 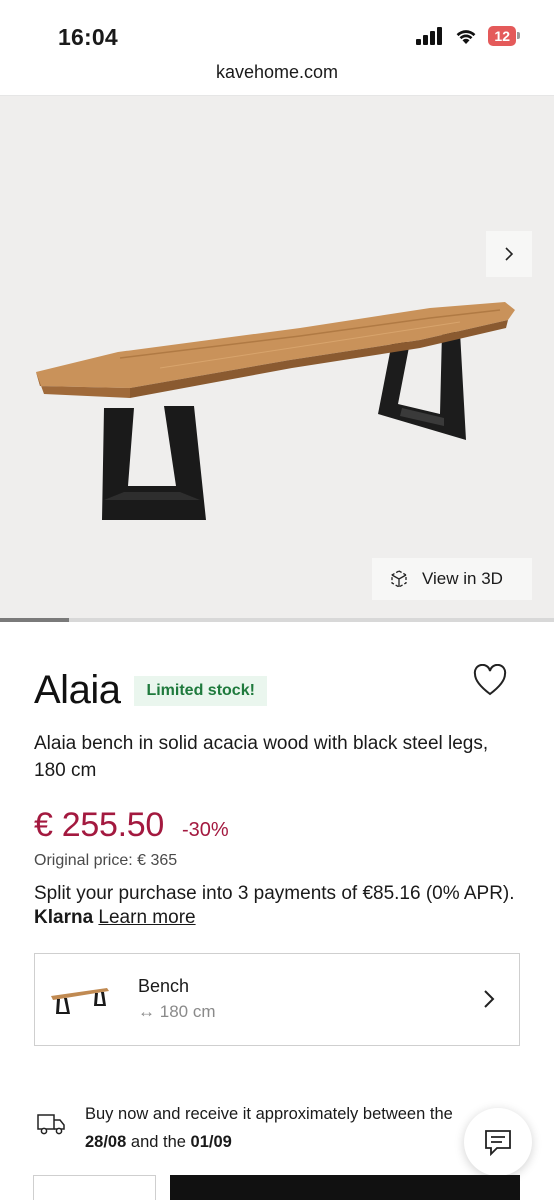 I want to click on price-row: € 255.50 -30%, so click(x=131, y=825).